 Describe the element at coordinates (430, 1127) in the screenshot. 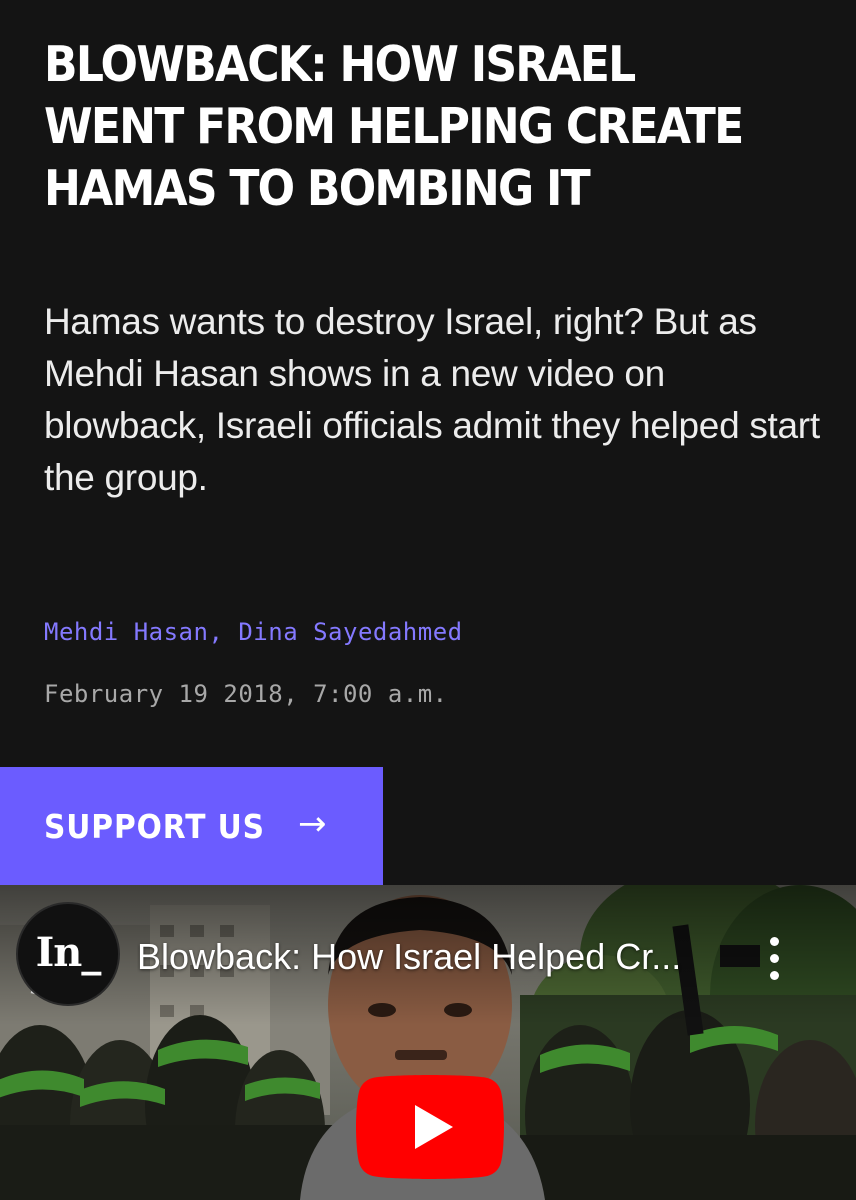

I see `youtube-play-icon` at that location.